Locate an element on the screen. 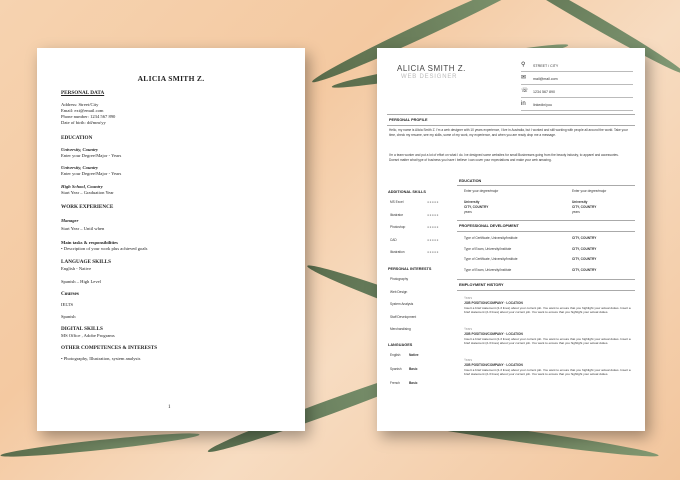 Image resolution: width=680 pixels, height=480 pixels. contact-row: ⚲ STREET / CITY is located at coordinates (577, 67).